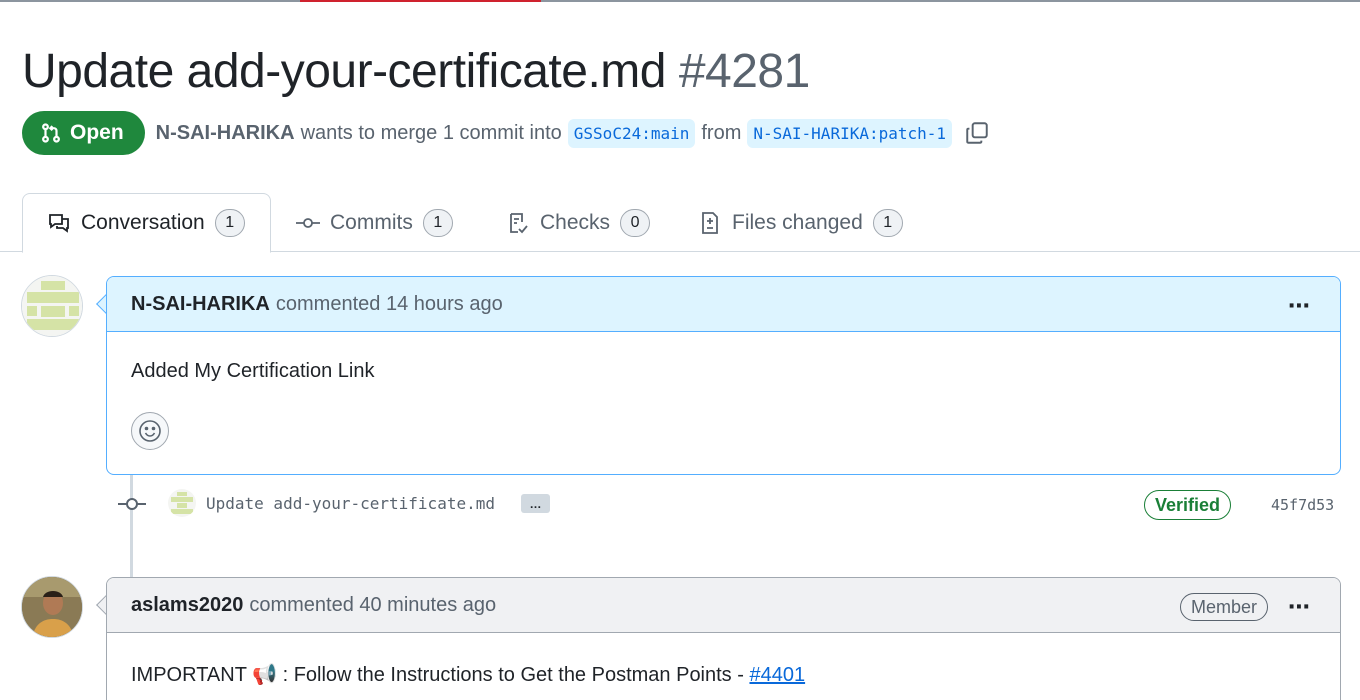  What do you see at coordinates (420, 1) in the screenshot?
I see `top-border-accent` at bounding box center [420, 1].